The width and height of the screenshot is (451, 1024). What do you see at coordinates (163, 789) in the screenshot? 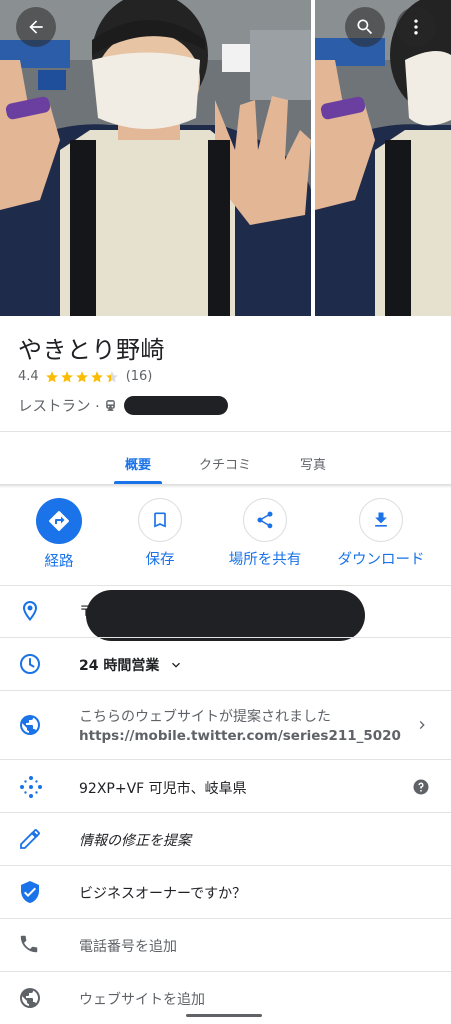
I see `plus-code-text: 92XP+VF 可児市、岐阜県` at bounding box center [163, 789].